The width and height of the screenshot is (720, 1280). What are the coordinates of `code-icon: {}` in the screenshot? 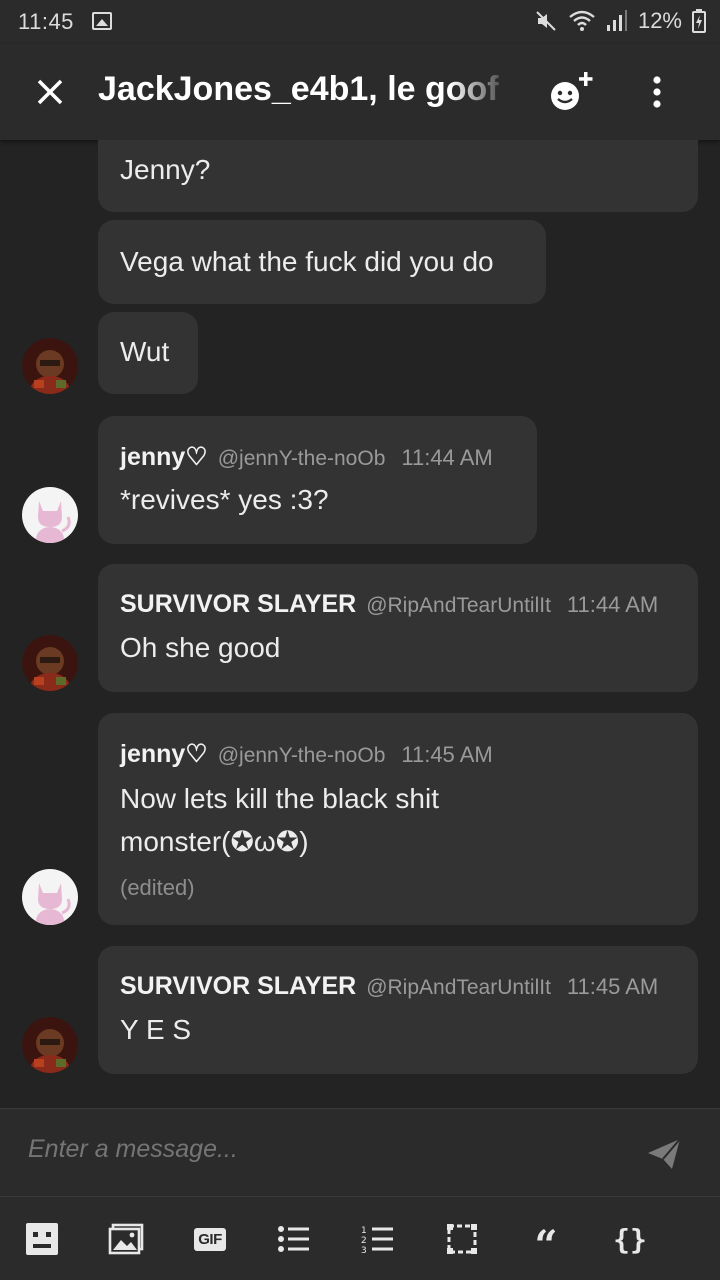 It's located at (630, 1239).